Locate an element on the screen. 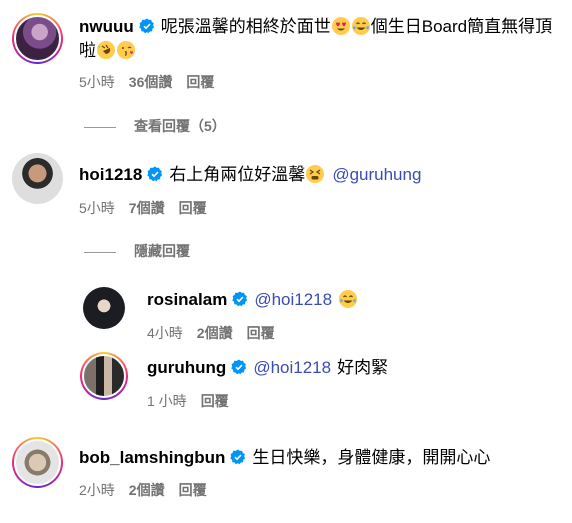 The height and width of the screenshot is (523, 572). avatar-bob-lamshingbun is located at coordinates (37, 462).